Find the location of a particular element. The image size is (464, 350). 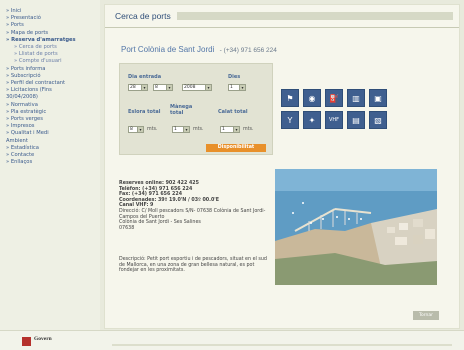

sidebar-item: » Pla estratègic is located at coordinates (53, 112).